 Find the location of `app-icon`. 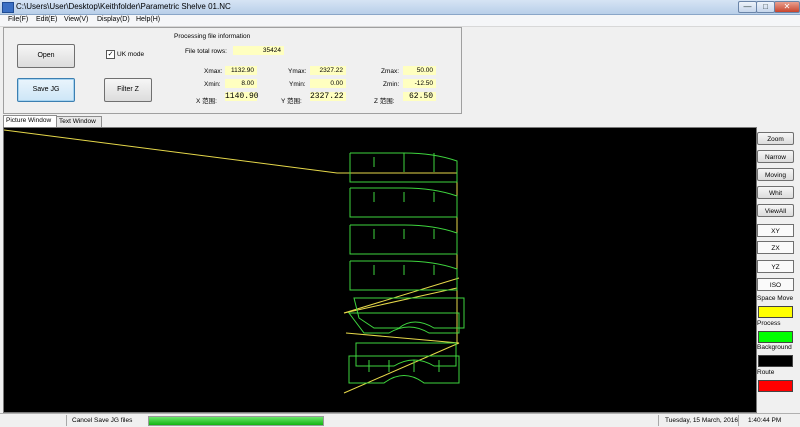

app-icon is located at coordinates (8, 7).